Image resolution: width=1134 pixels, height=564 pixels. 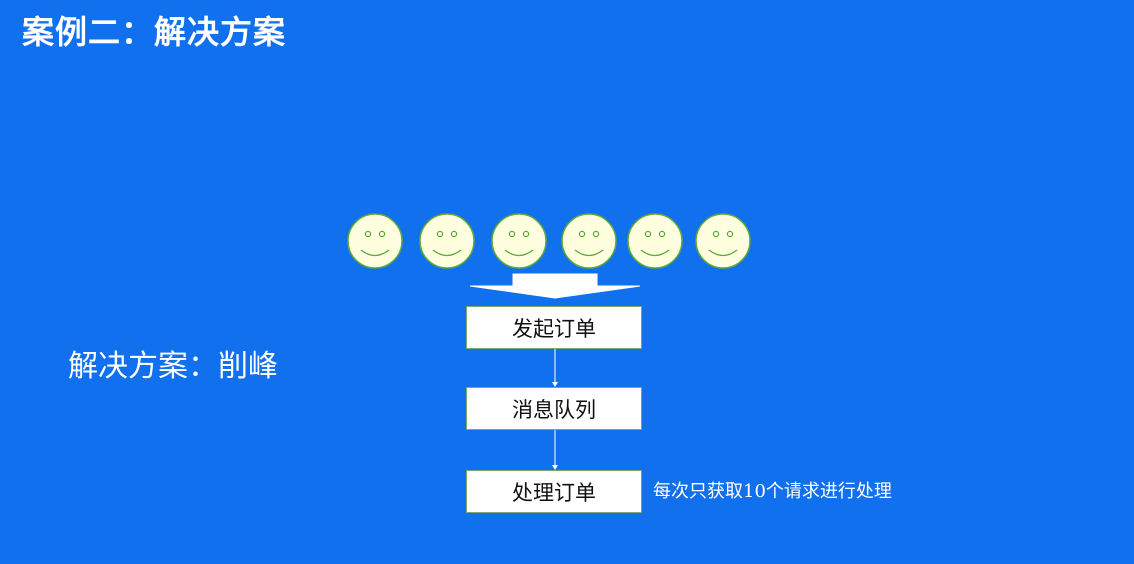 I want to click on step-place-order: 发起订单, so click(x=554, y=327).